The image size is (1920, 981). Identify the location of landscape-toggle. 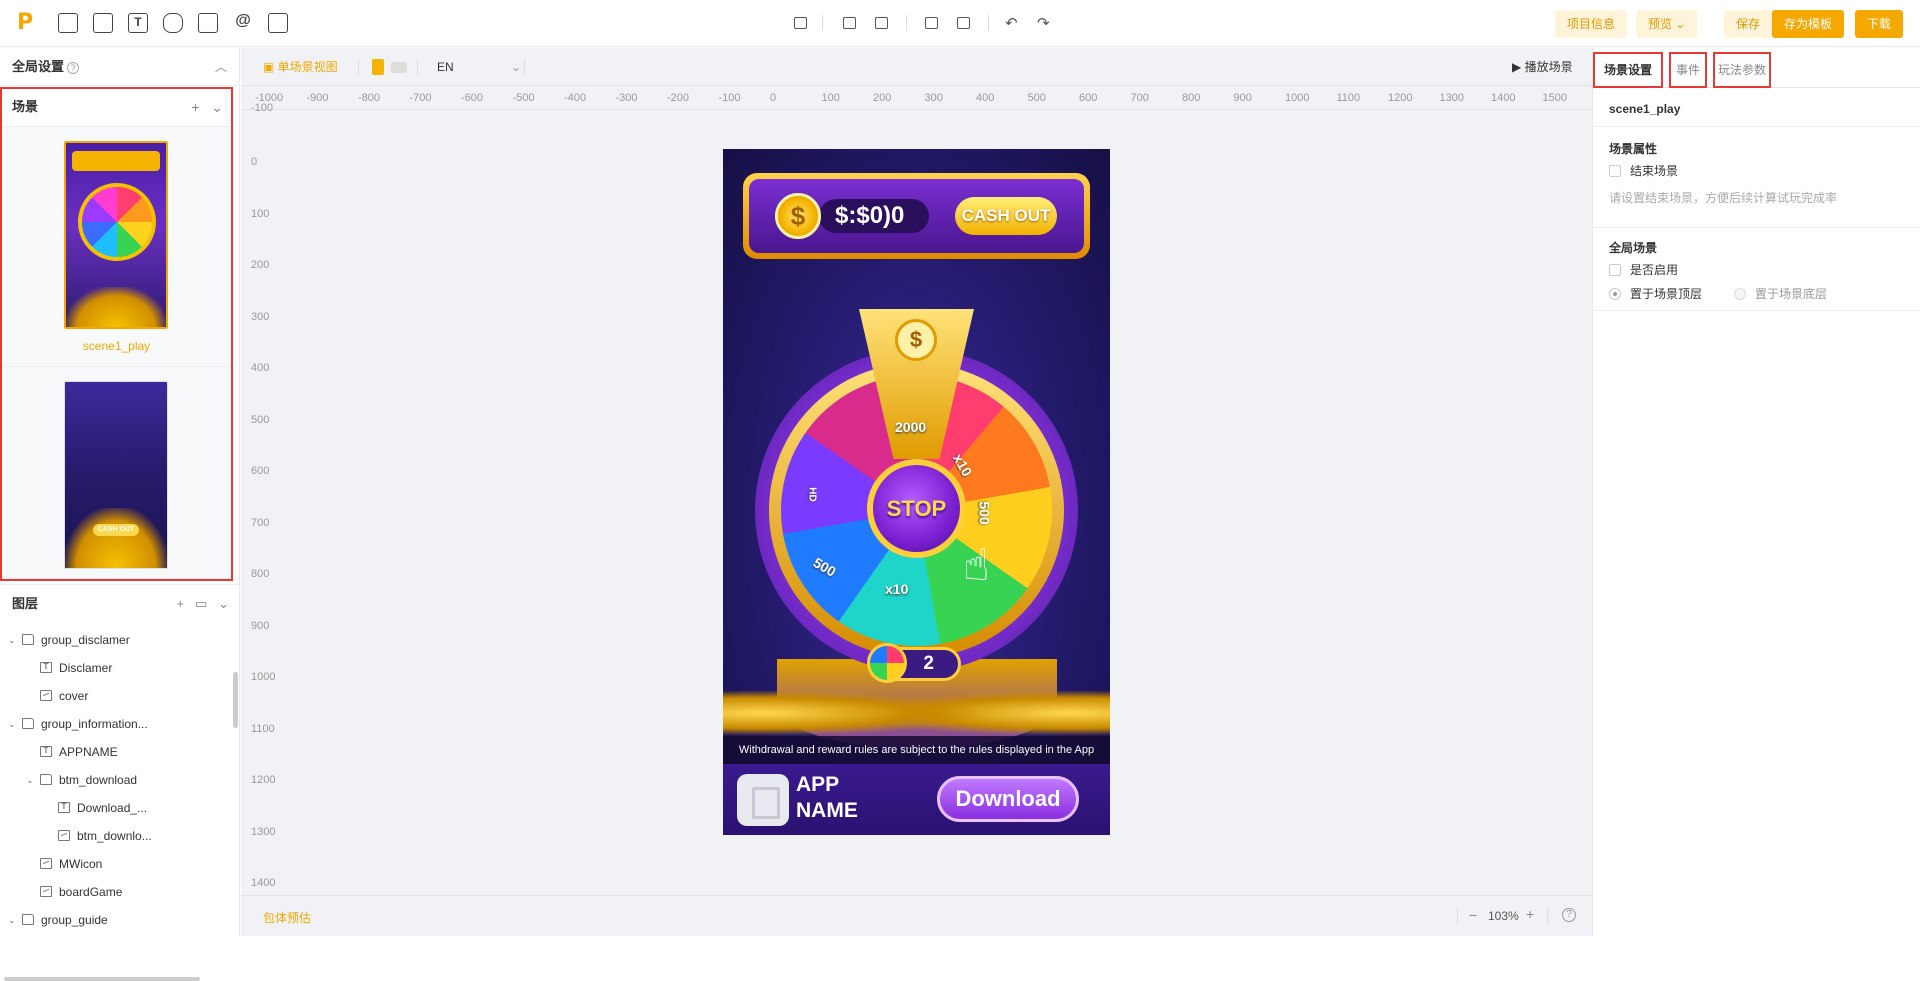
(399, 67).